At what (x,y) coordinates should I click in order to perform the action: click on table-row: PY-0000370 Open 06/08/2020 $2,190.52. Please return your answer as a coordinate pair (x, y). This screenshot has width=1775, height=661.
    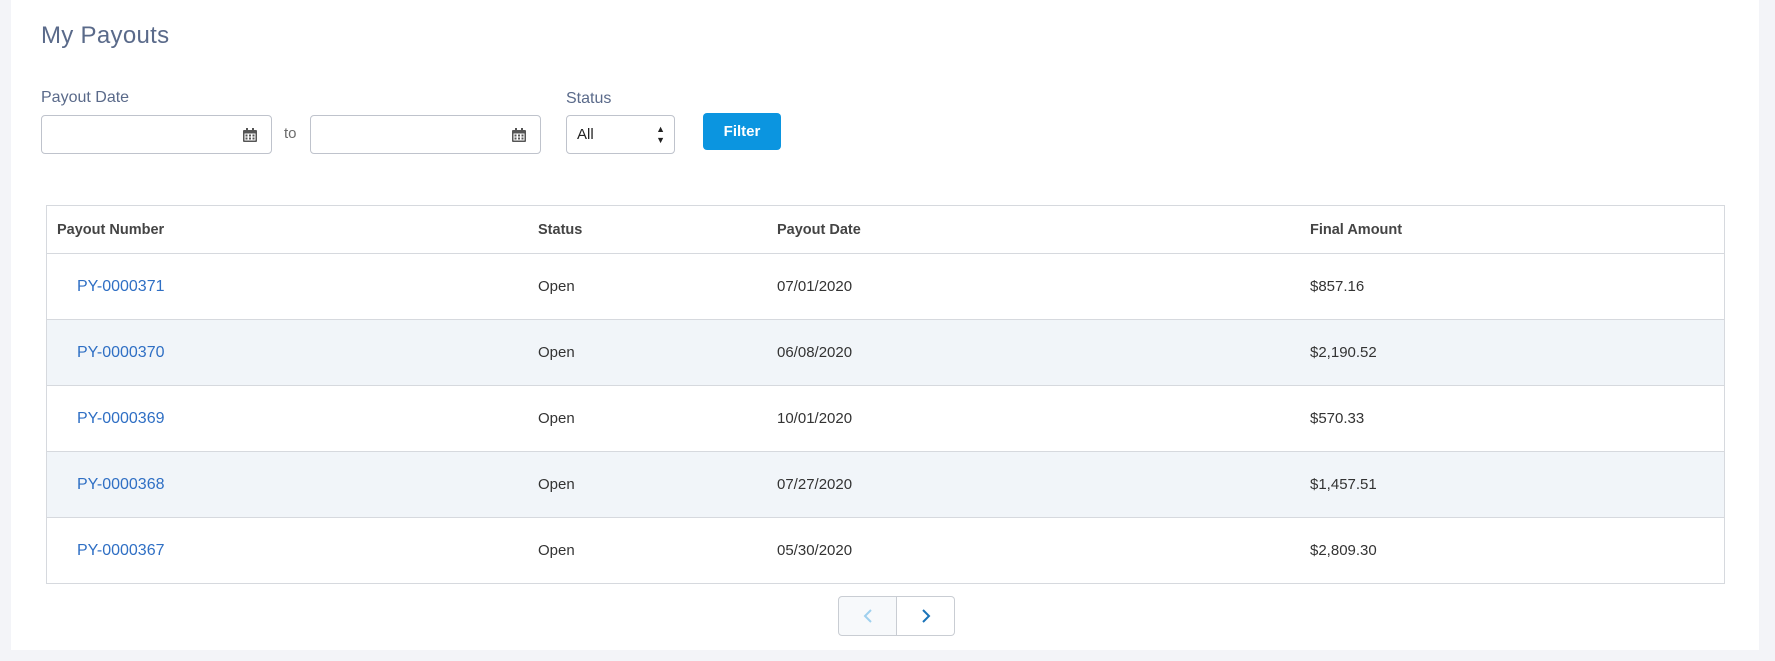
    Looking at the image, I should click on (885, 353).